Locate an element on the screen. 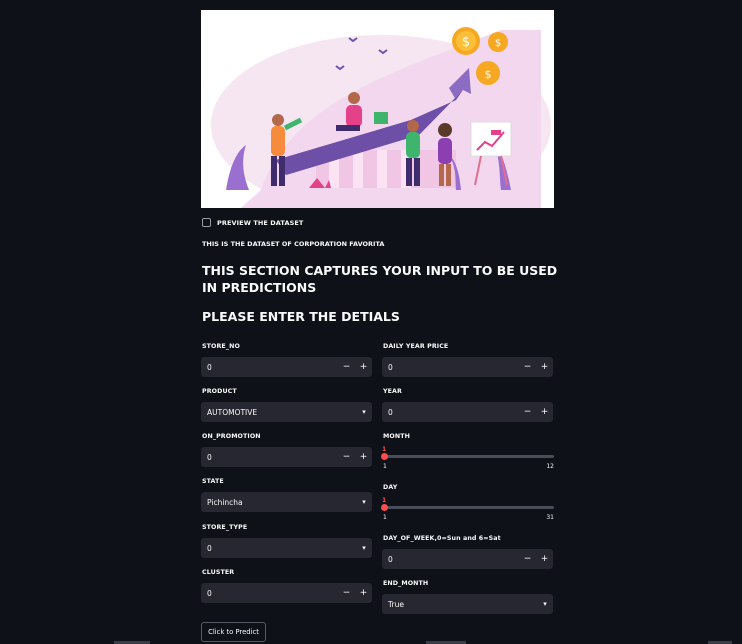 The height and width of the screenshot is (644, 742). end-month-select: True ▾ is located at coordinates (467, 604).